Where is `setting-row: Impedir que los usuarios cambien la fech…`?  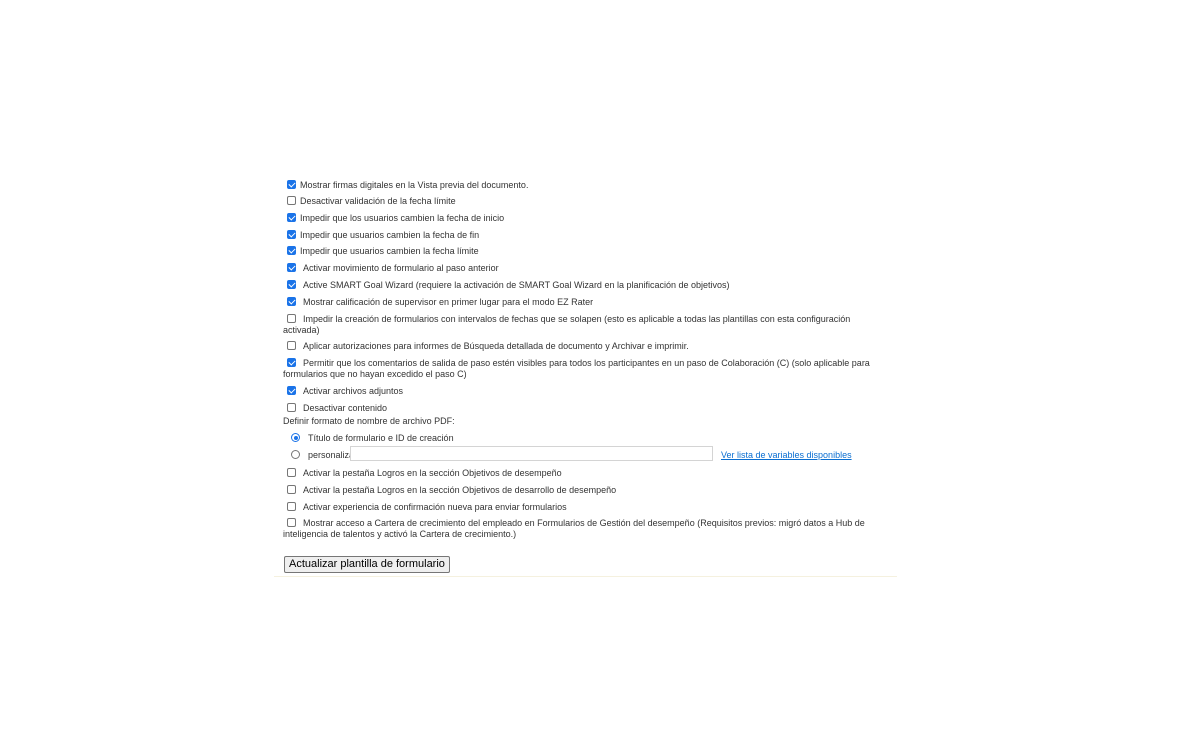
setting-row: Impedir que los usuarios cambien la fech… is located at coordinates (585, 218).